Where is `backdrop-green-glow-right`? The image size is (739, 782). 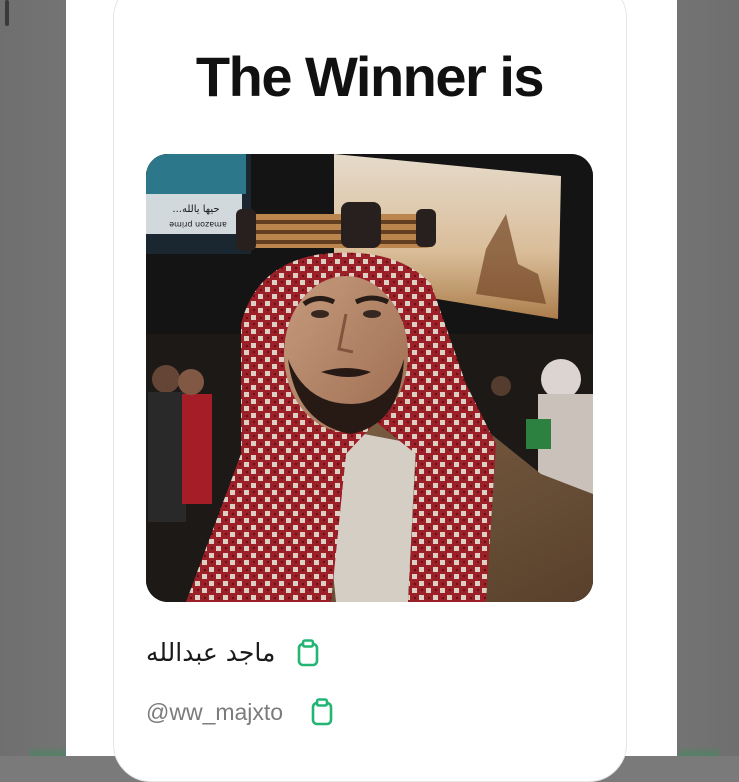
backdrop-green-glow-right is located at coordinates (699, 751).